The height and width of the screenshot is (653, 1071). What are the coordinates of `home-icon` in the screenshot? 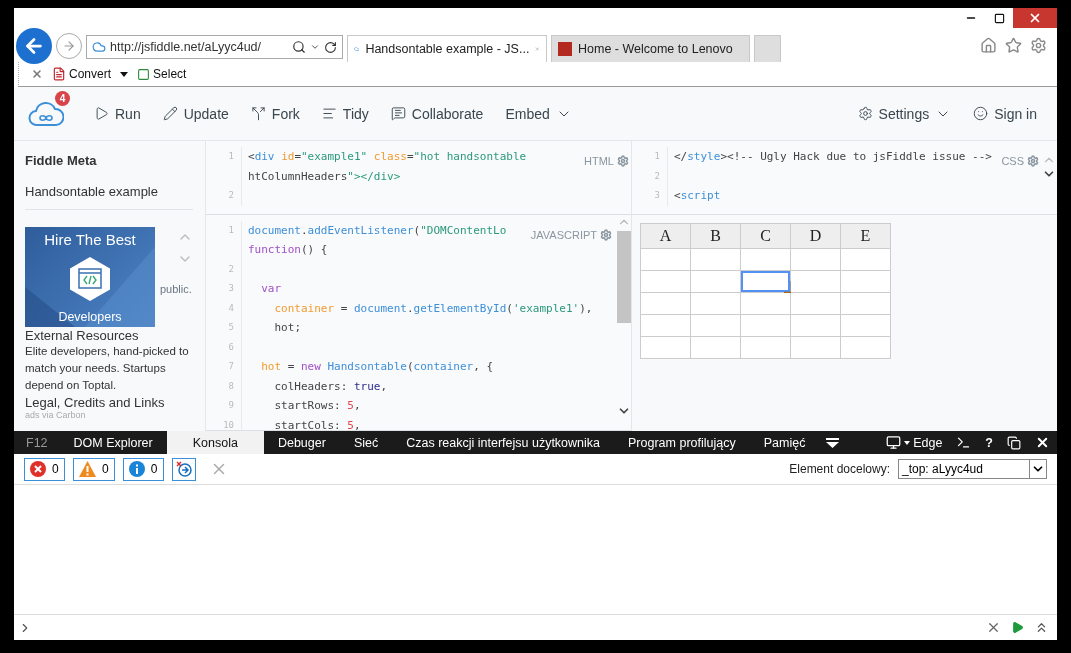 It's located at (988, 45).